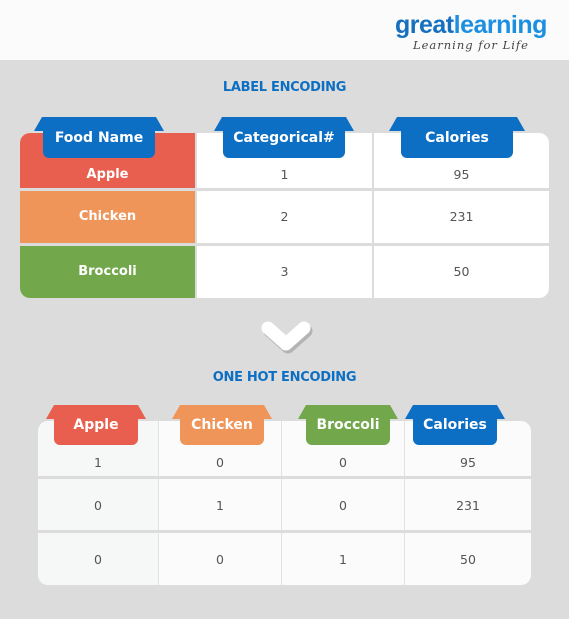 The width and height of the screenshot is (569, 619). What do you see at coordinates (468, 462) in the screenshot?
I see `one-hot-cell: 95` at bounding box center [468, 462].